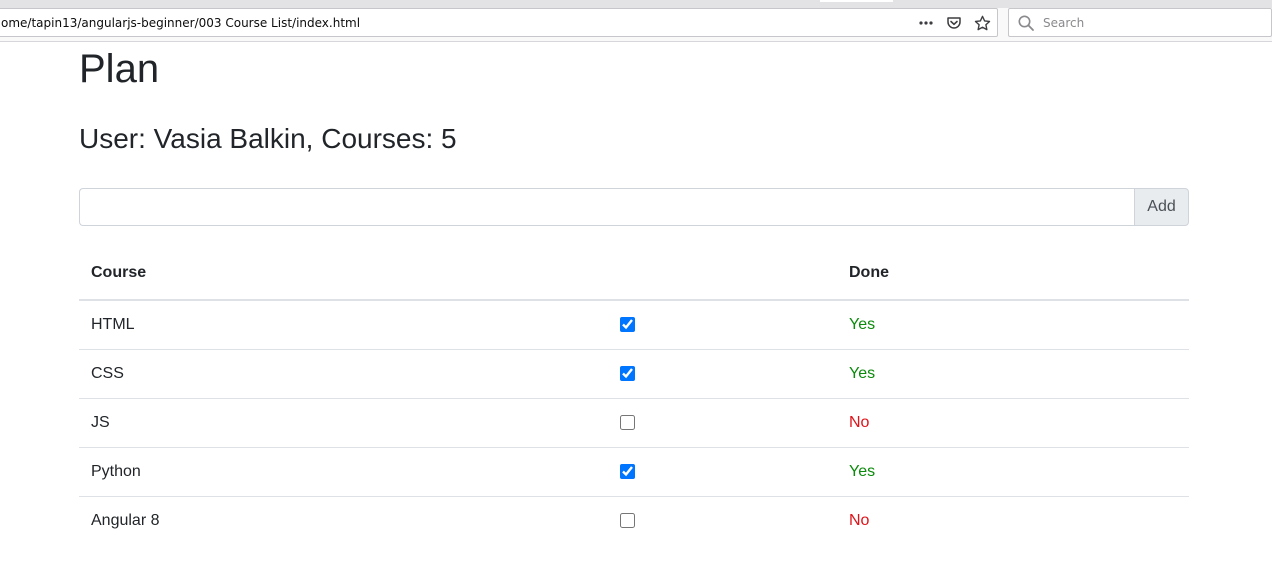 This screenshot has height=579, width=1272. Describe the element at coordinates (1026, 23) in the screenshot. I see `search-icon` at that location.